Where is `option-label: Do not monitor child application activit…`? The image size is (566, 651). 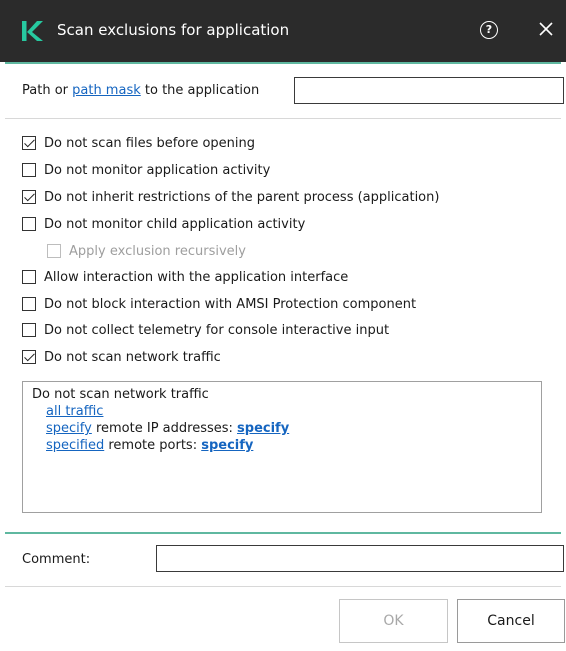 option-label: Do not monitor child application activit… is located at coordinates (175, 224).